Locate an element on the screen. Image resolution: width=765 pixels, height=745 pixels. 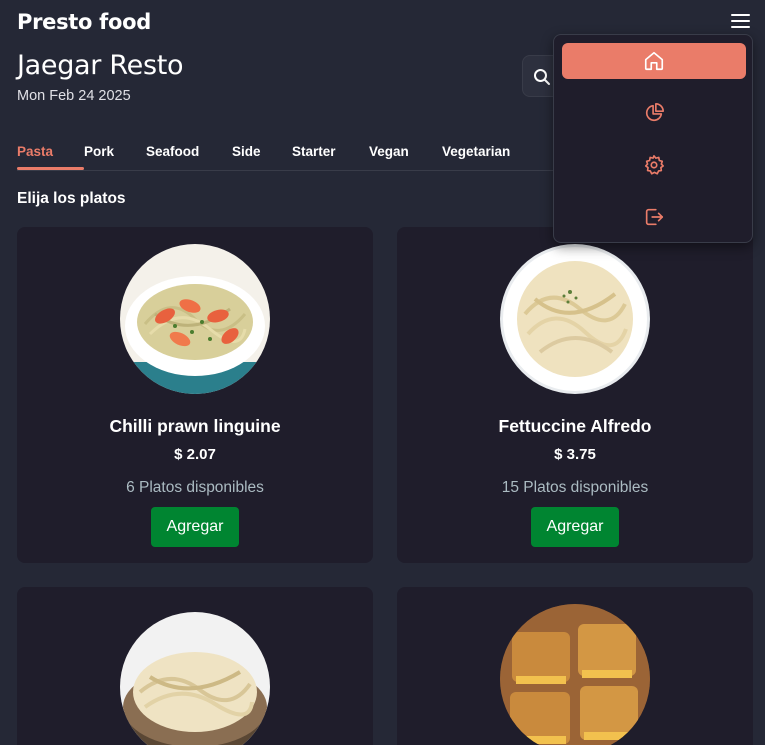
dish-image-chilli-prawn-linguine is located at coordinates (195, 319).